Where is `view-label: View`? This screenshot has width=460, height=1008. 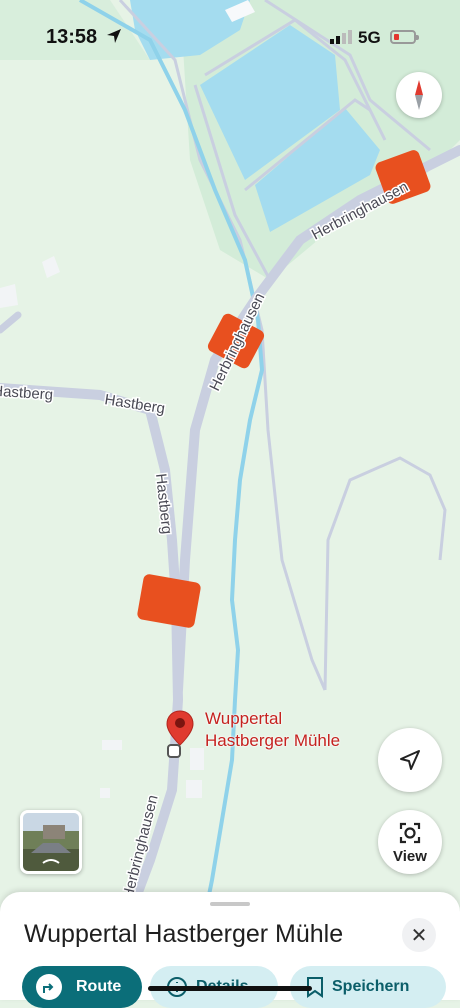 view-label: View is located at coordinates (410, 856).